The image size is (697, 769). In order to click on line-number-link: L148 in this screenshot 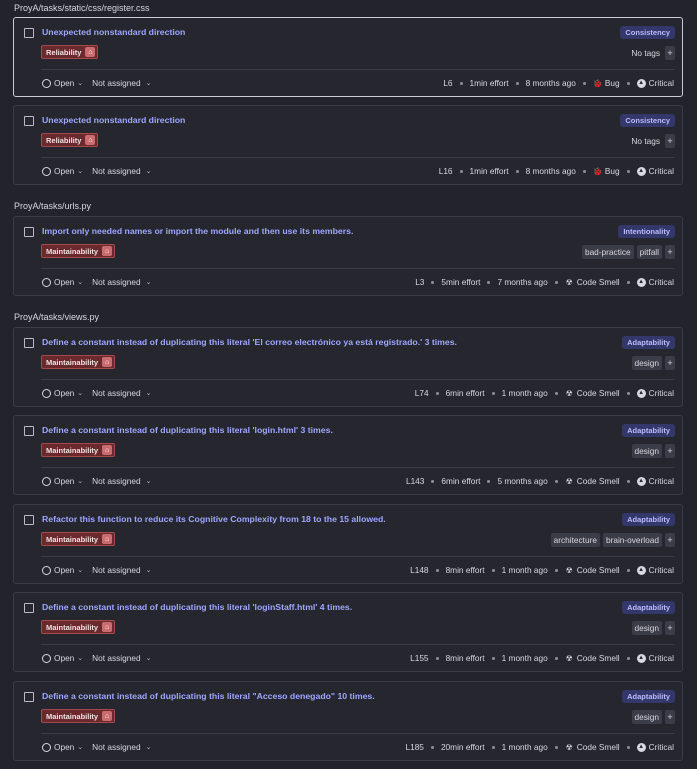, I will do `click(419, 570)`.